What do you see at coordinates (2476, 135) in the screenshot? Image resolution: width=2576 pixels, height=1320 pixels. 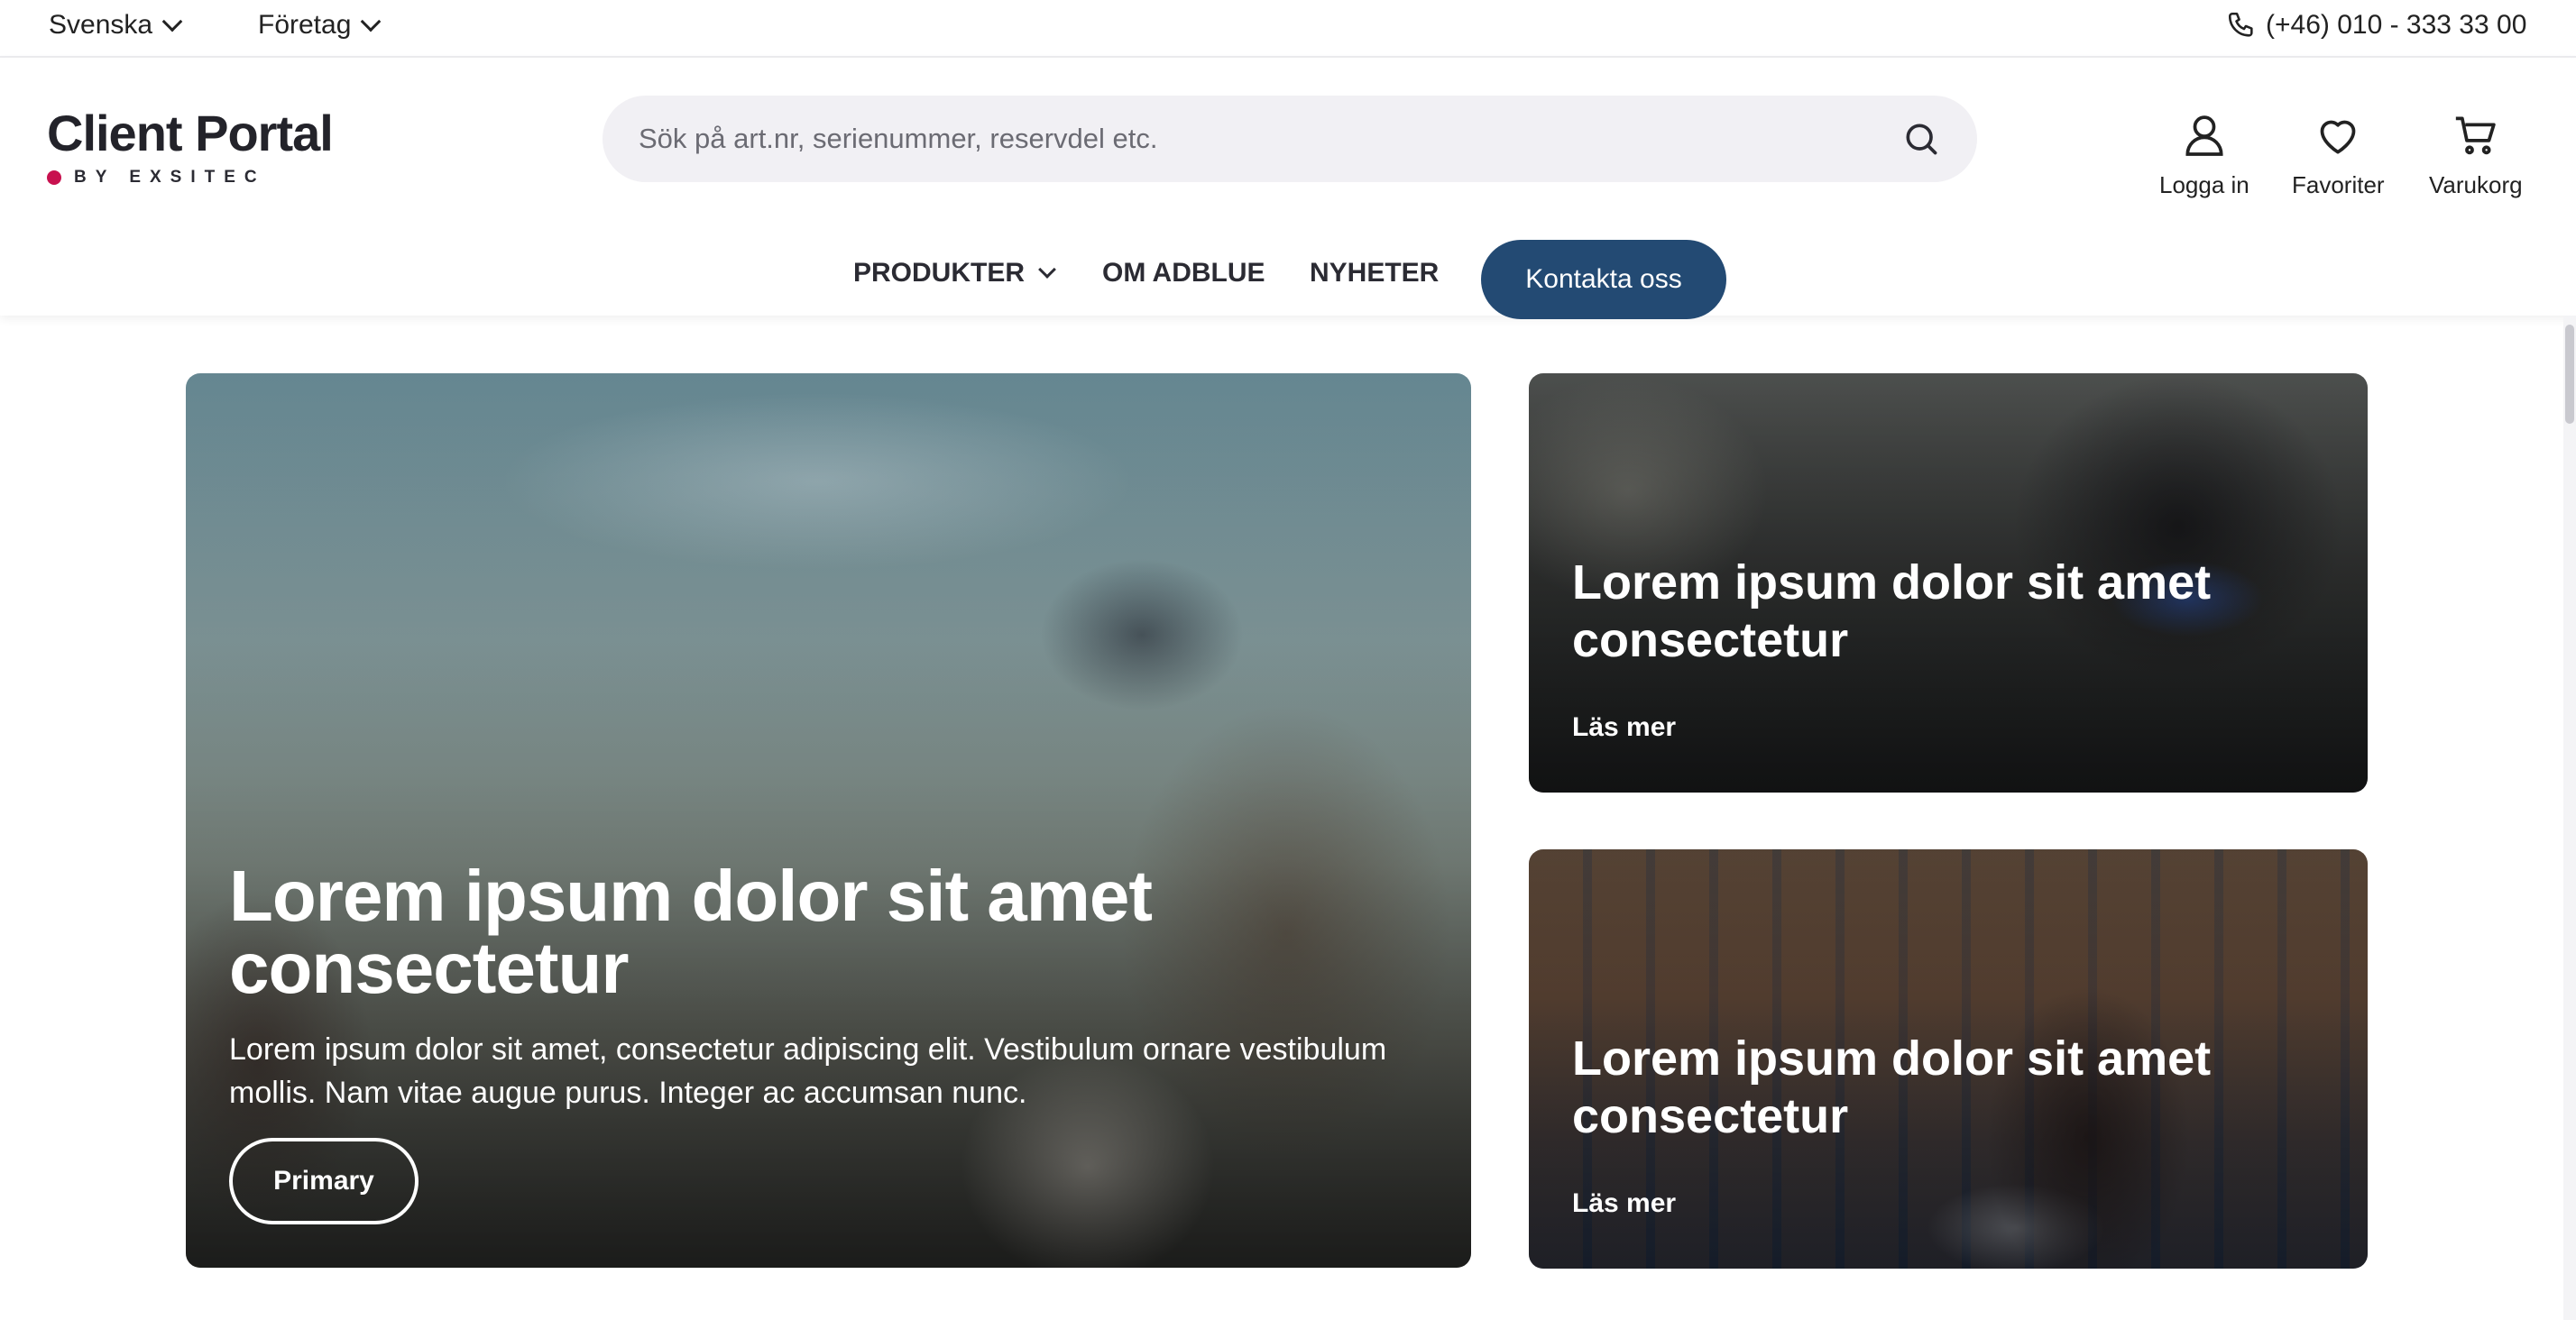 I see `cart-icon` at bounding box center [2476, 135].